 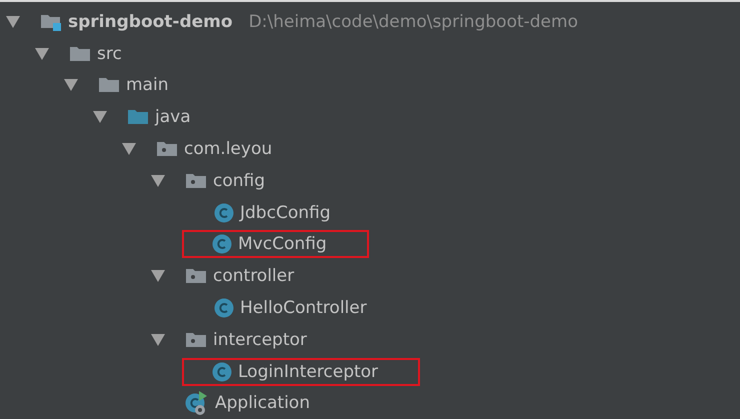 I want to click on tree-item: interceptor, so click(x=246, y=340).